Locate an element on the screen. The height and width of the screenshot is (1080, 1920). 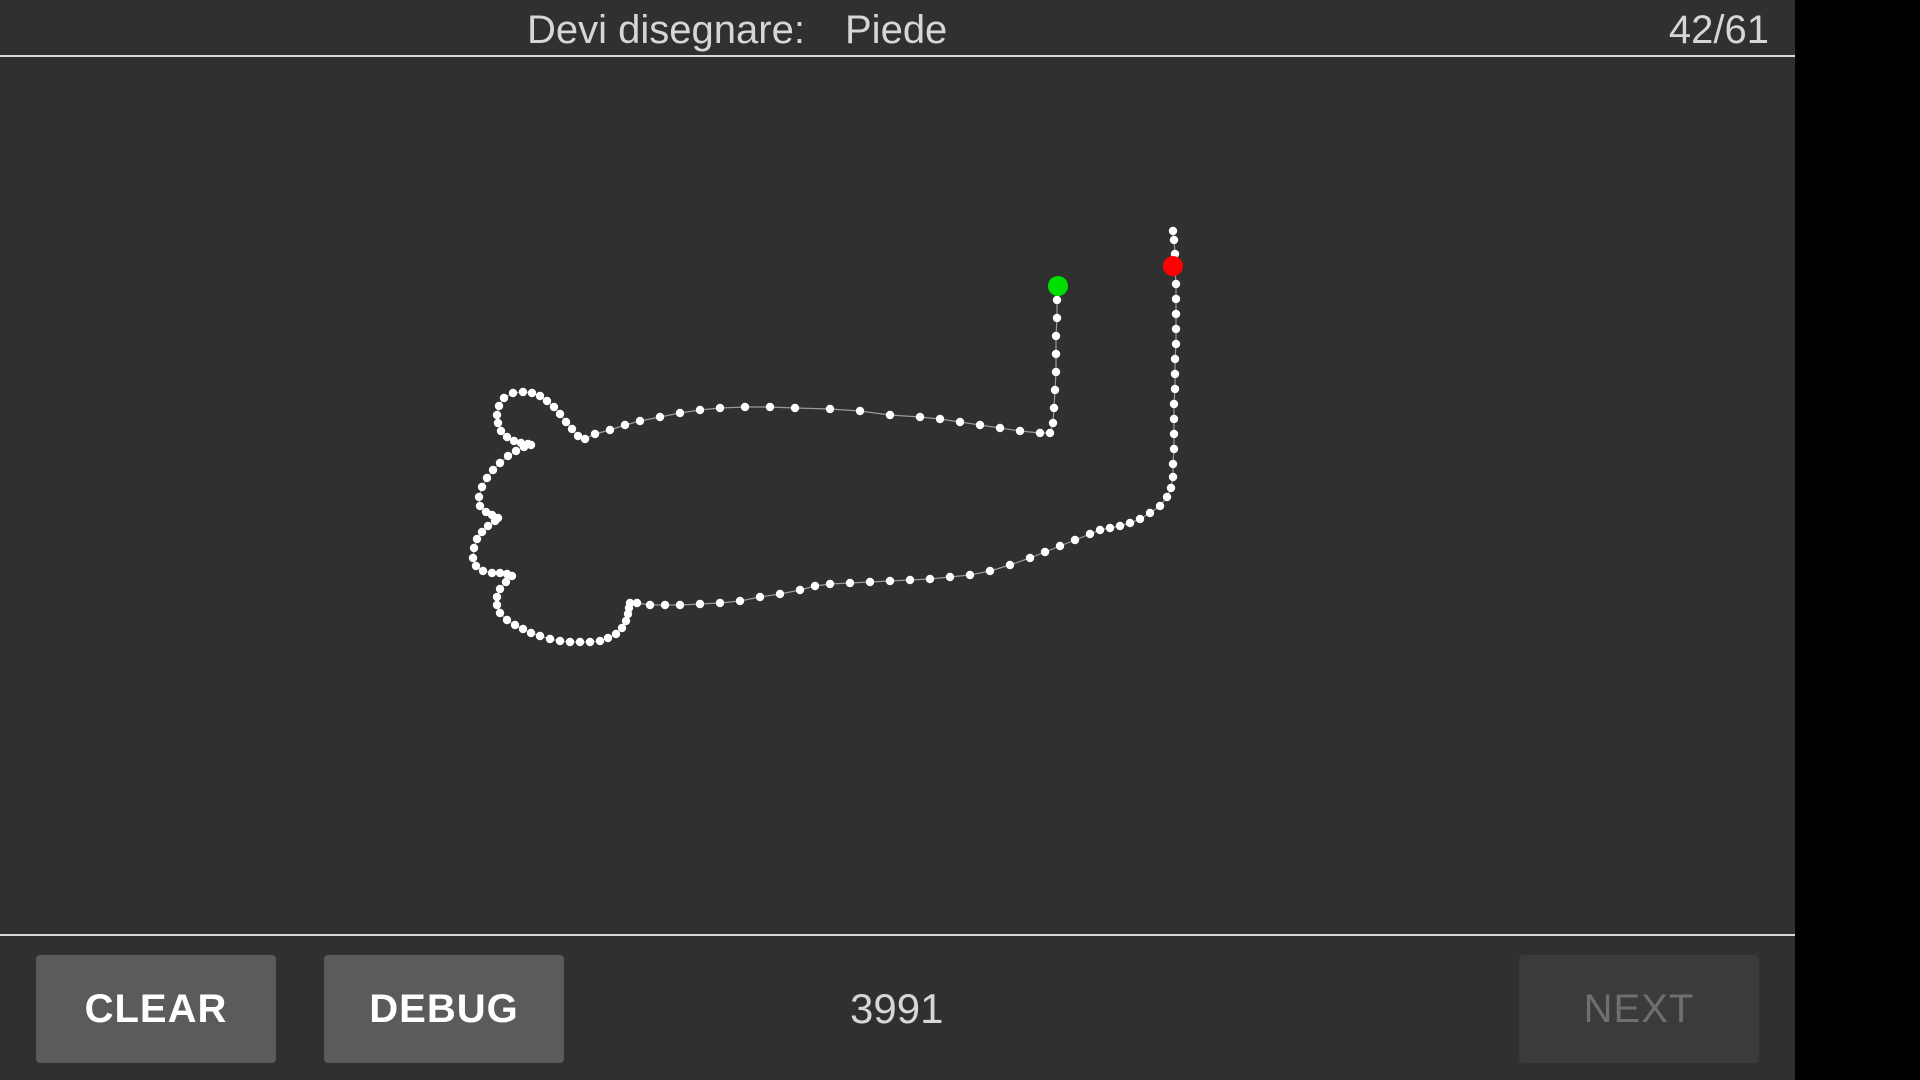
next-button: NEXT is located at coordinates (1639, 1009).